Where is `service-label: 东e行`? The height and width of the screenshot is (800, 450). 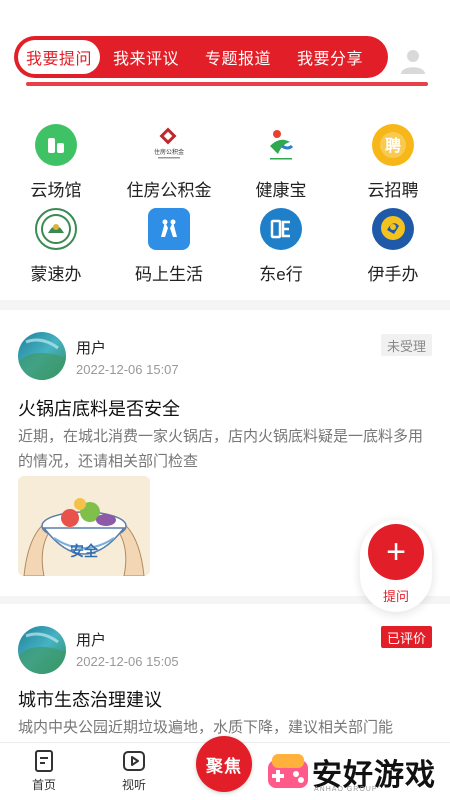
service-label: 东e行 is located at coordinates (281, 274).